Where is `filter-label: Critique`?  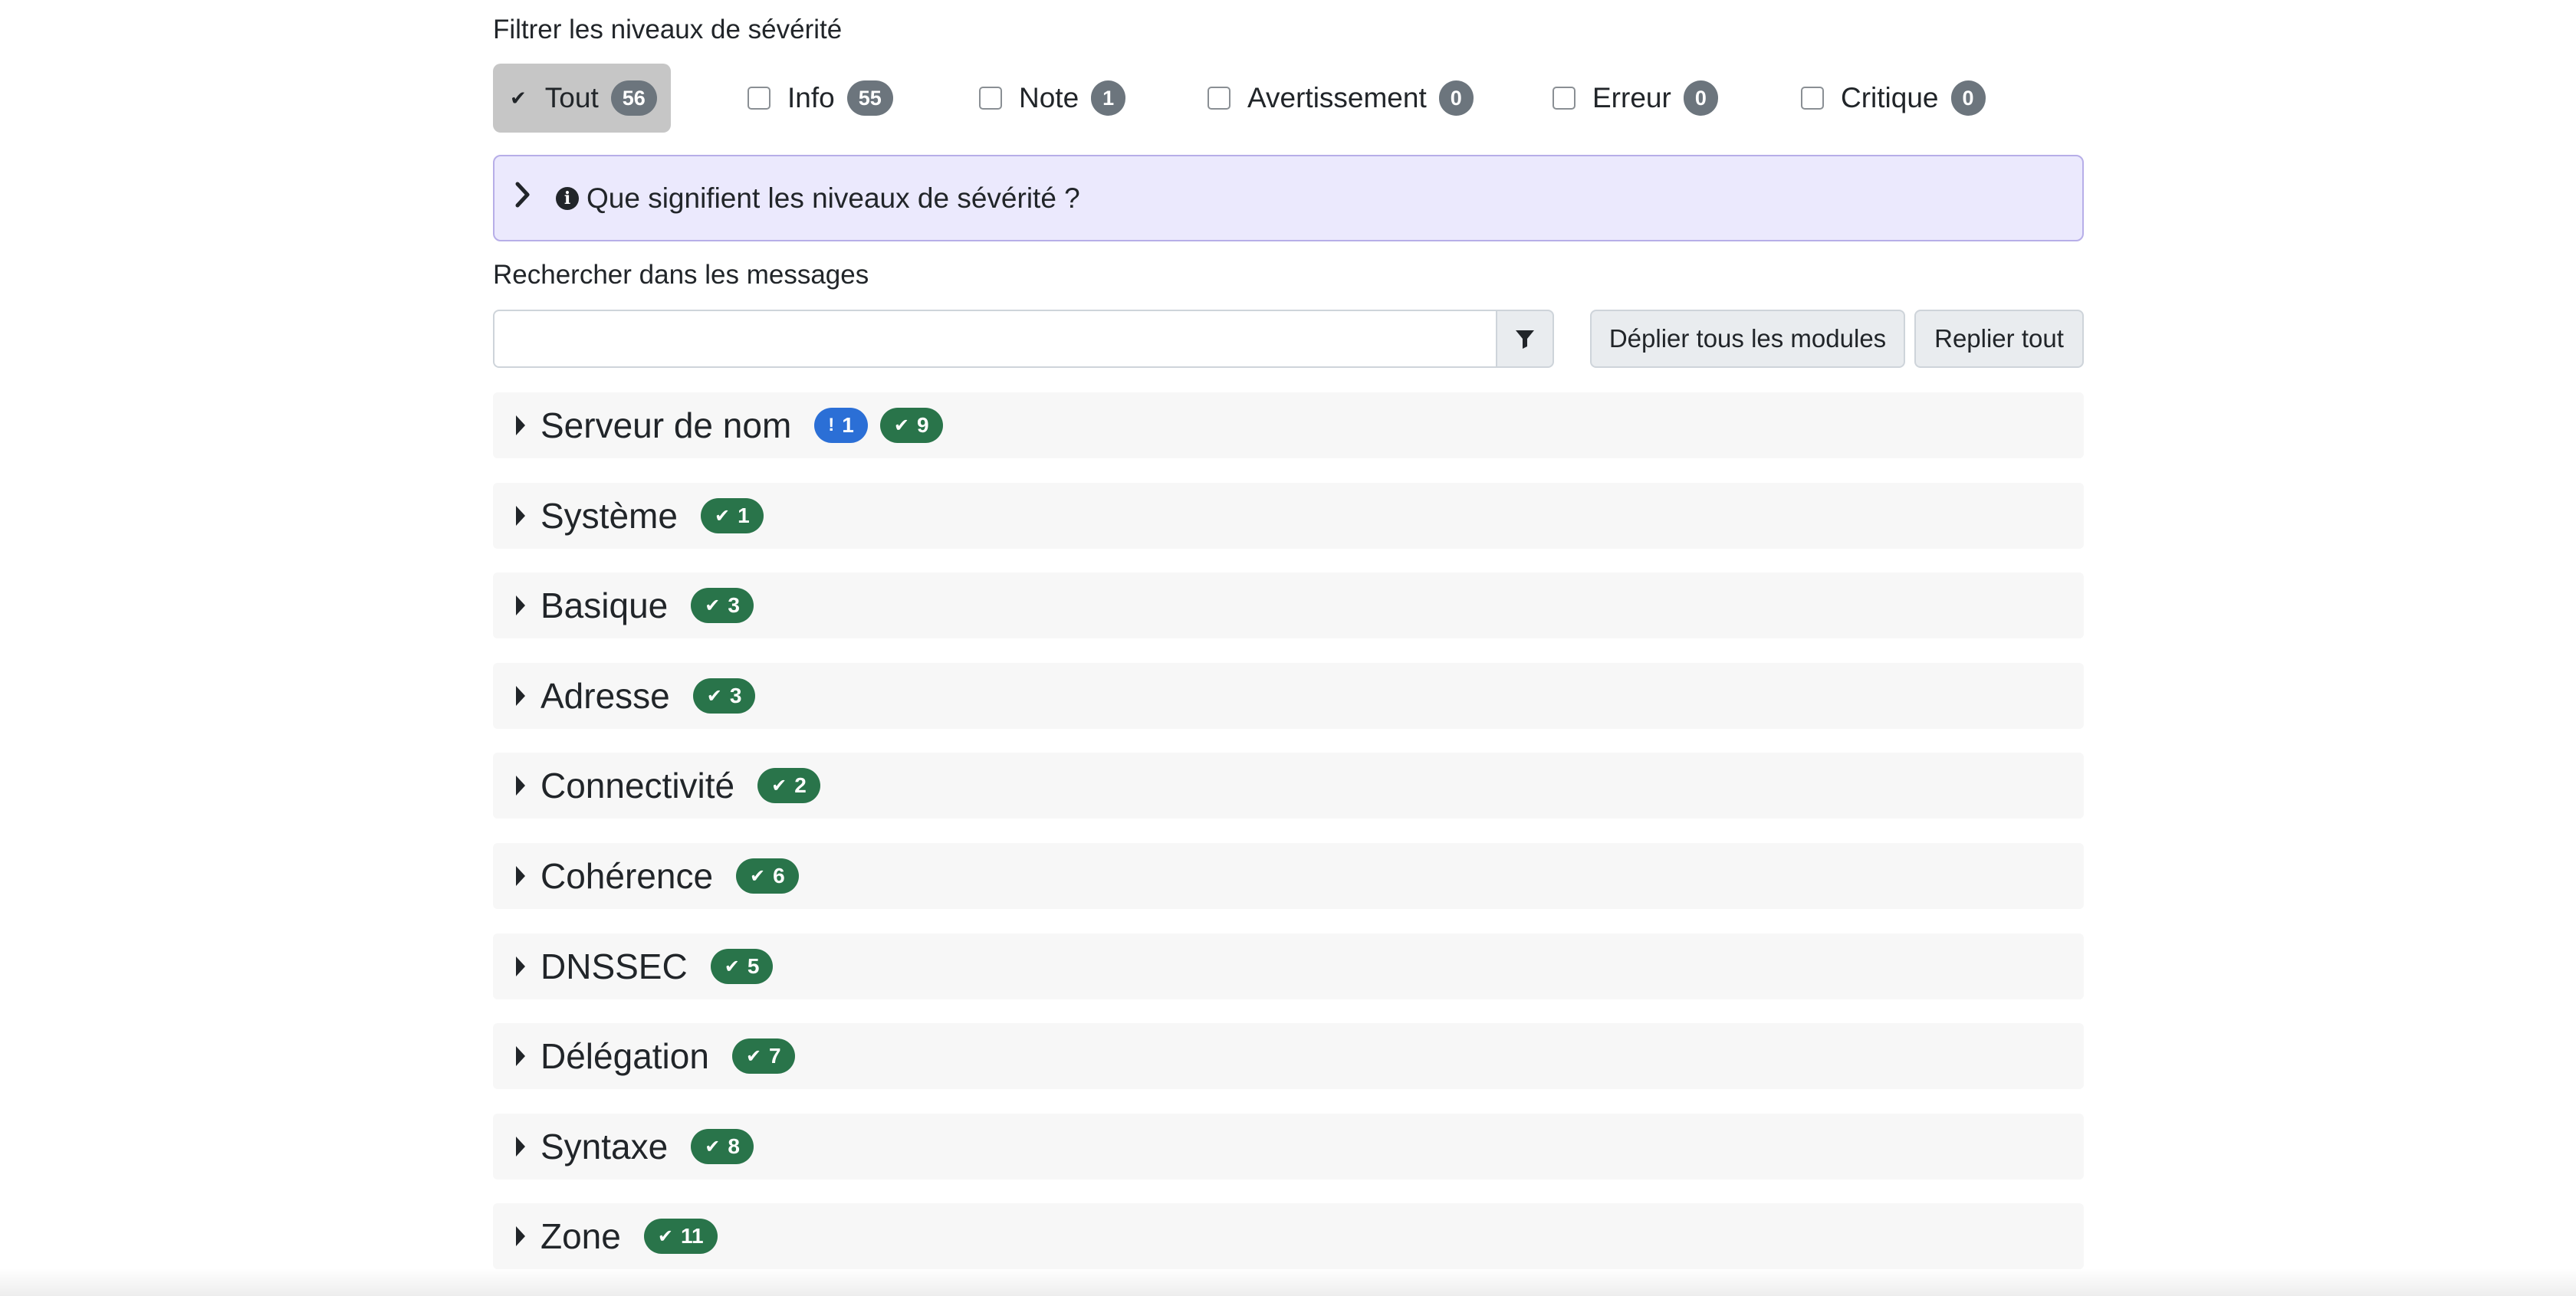
filter-label: Critique is located at coordinates (1890, 97).